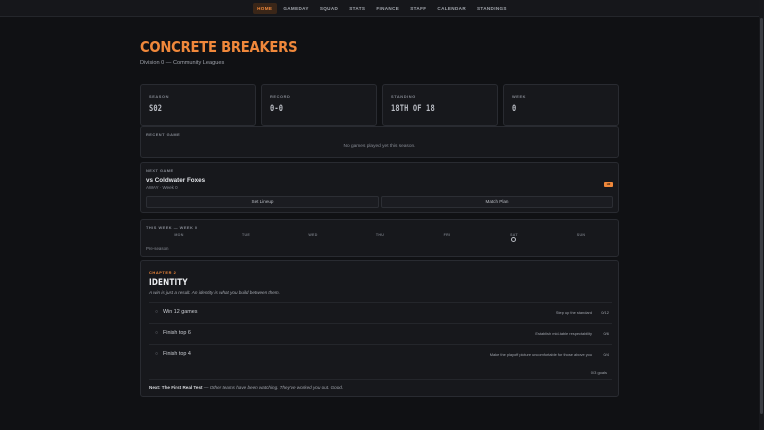 This screenshot has width=764, height=430. What do you see at coordinates (561, 105) in the screenshot?
I see `stat-card-week: WEEK 0` at bounding box center [561, 105].